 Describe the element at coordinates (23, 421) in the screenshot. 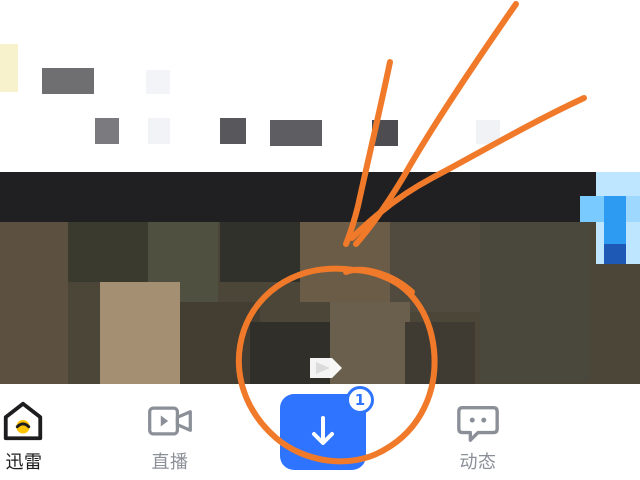

I see `home-icon` at that location.